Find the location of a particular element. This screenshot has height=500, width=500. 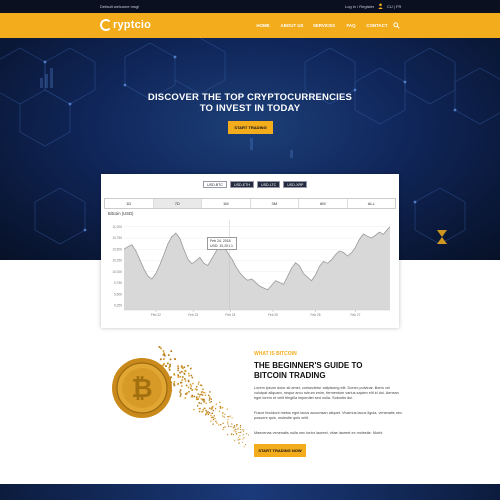

range-all: ALL is located at coordinates (372, 203).